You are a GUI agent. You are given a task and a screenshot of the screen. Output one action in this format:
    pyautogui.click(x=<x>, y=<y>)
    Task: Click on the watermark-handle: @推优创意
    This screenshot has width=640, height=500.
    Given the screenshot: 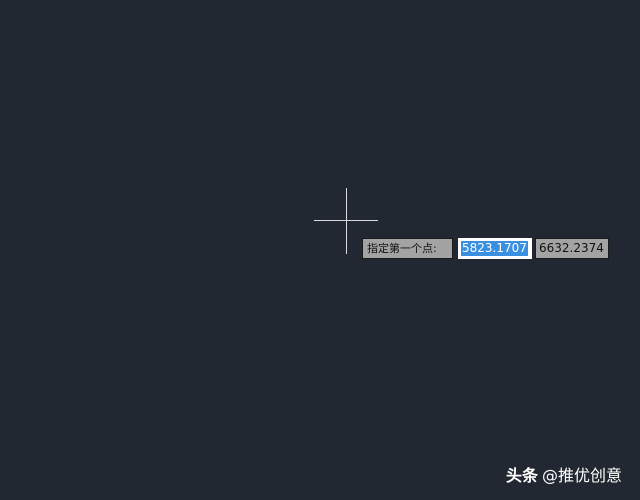 What is the action you would take?
    pyautogui.click(x=582, y=475)
    